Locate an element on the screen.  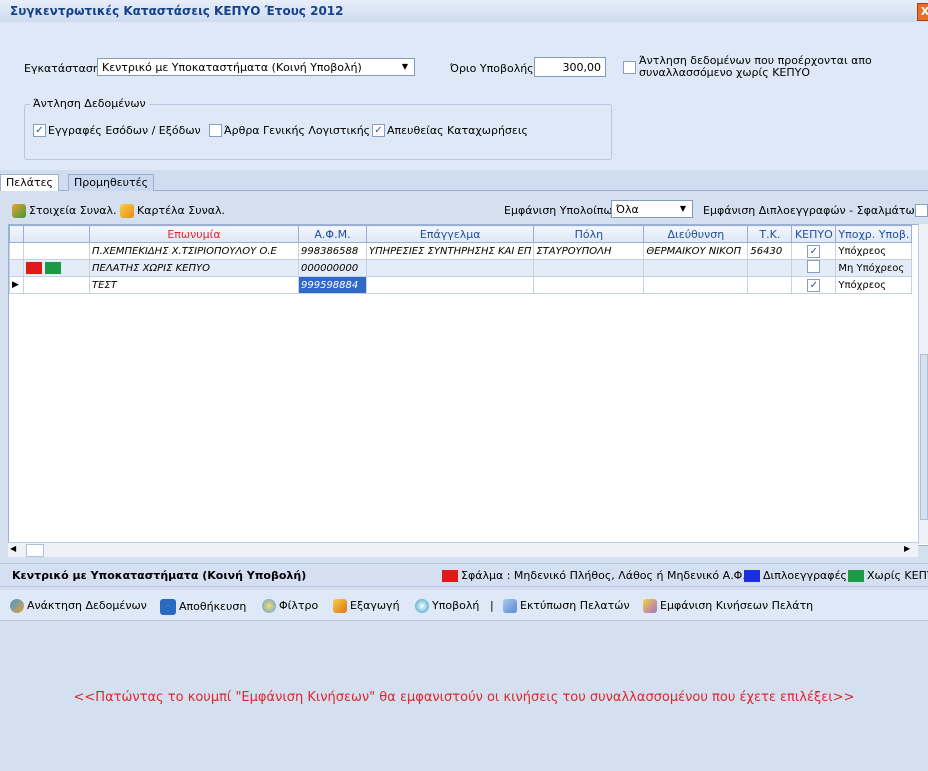
limit-input: 300,00 is located at coordinates (570, 67).